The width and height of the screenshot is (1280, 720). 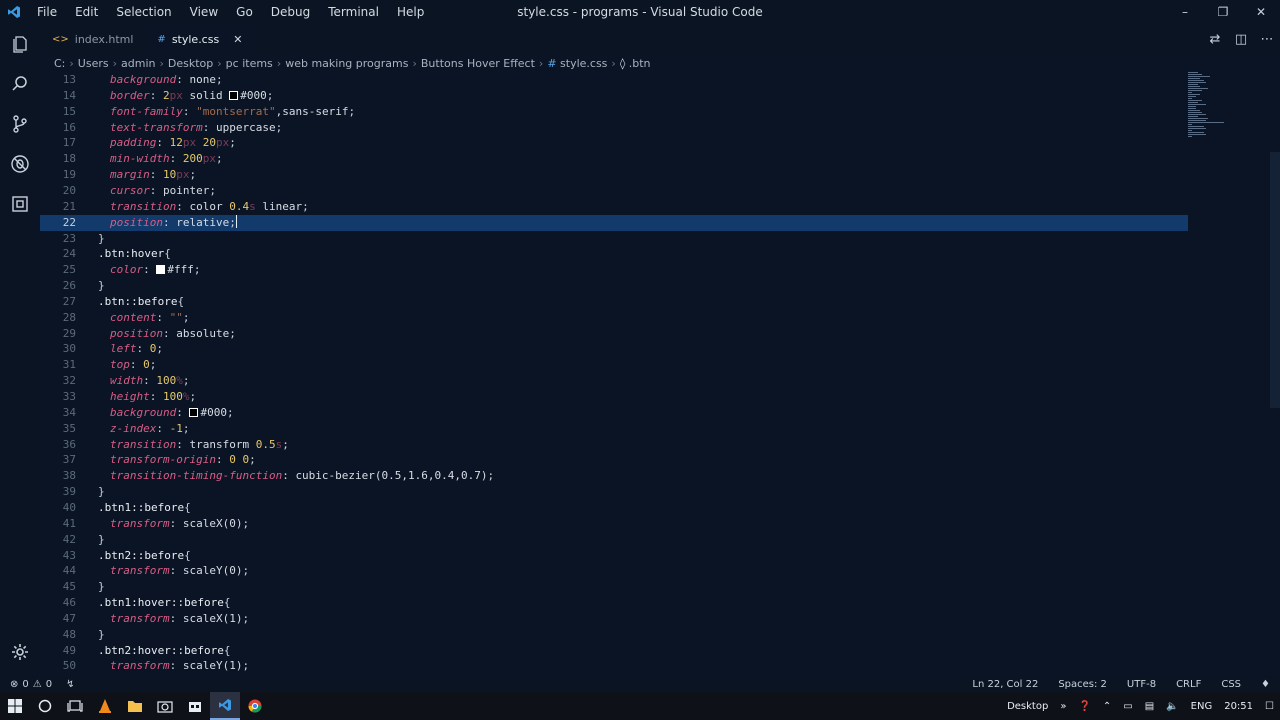 I want to click on code-line: 16 text-transform: uppercase;, so click(x=614, y=128).